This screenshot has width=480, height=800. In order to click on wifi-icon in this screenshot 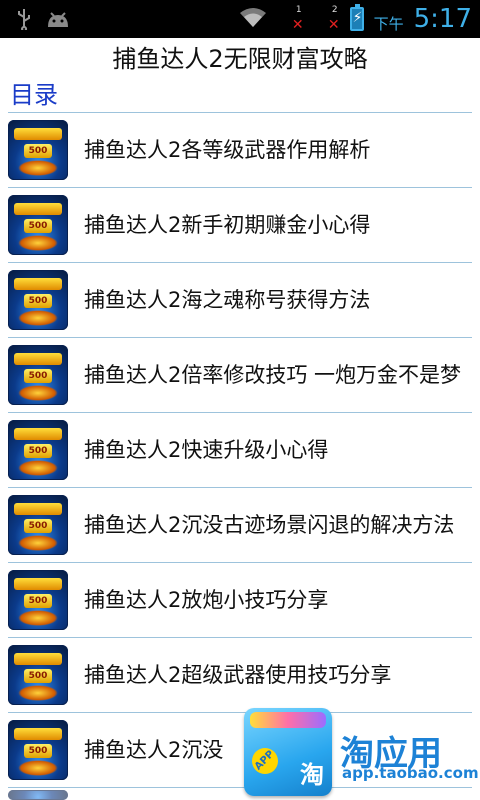, I will do `click(253, 19)`.